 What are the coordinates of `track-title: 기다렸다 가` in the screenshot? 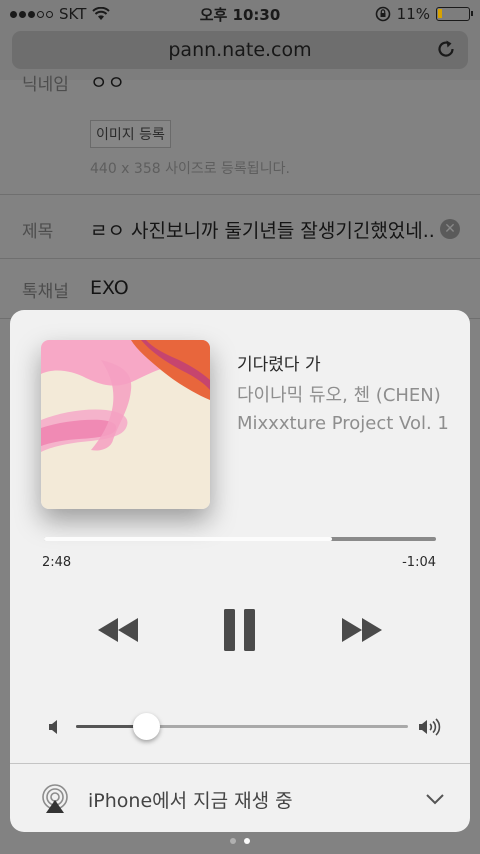 It's located at (279, 365).